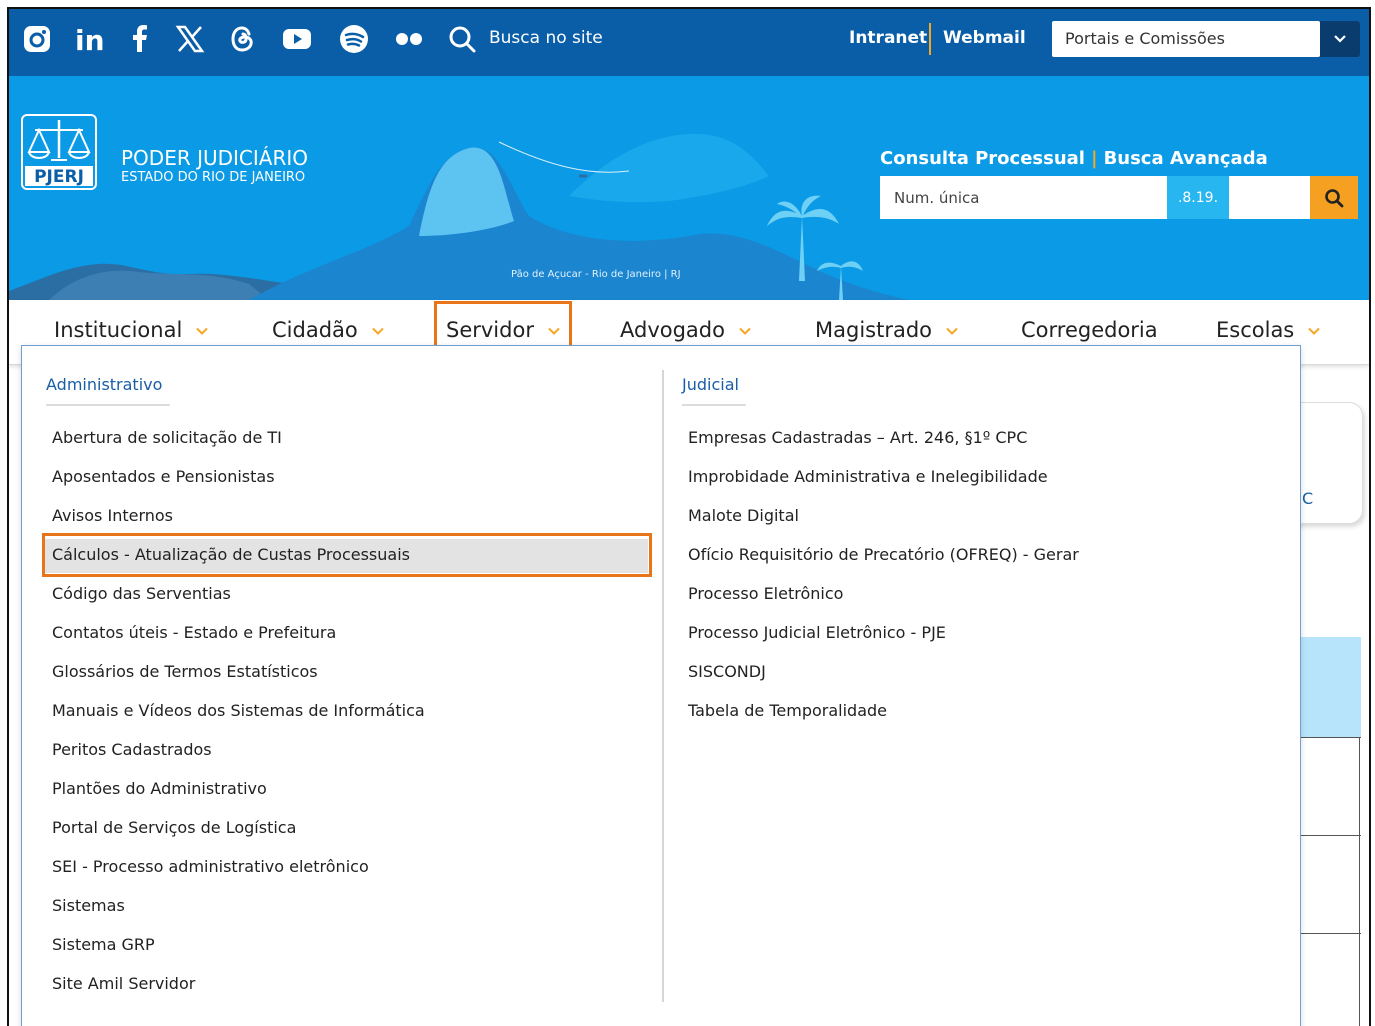  Describe the element at coordinates (190, 39) in the screenshot. I see `x-icon` at that location.